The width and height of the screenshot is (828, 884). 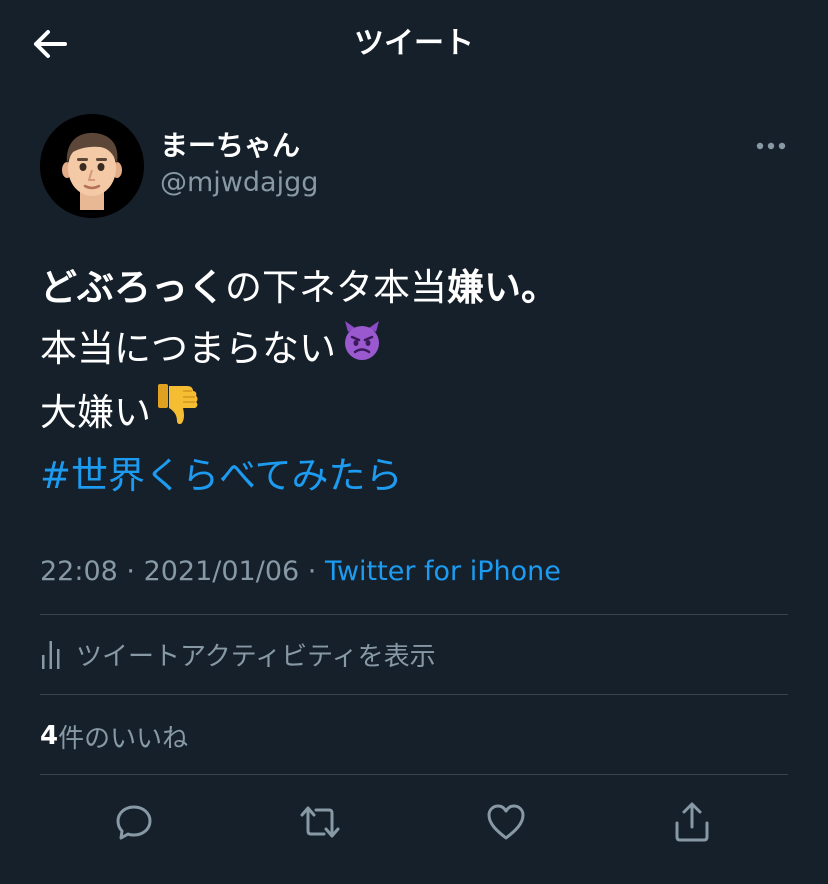 I want to click on reply-icon, so click(x=134, y=822).